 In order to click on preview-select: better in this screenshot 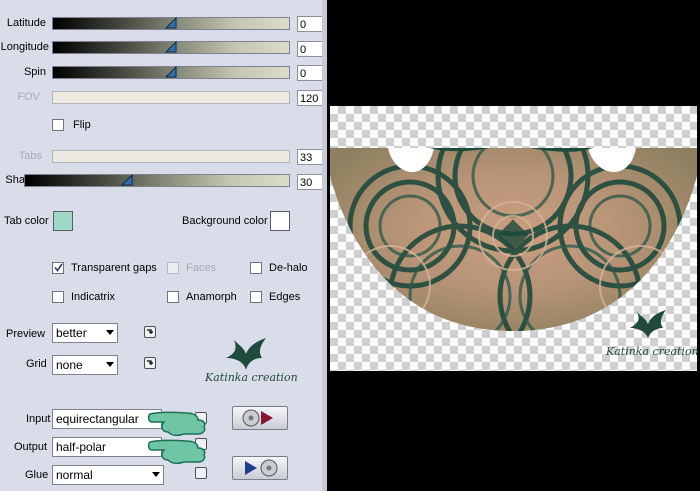, I will do `click(85, 333)`.